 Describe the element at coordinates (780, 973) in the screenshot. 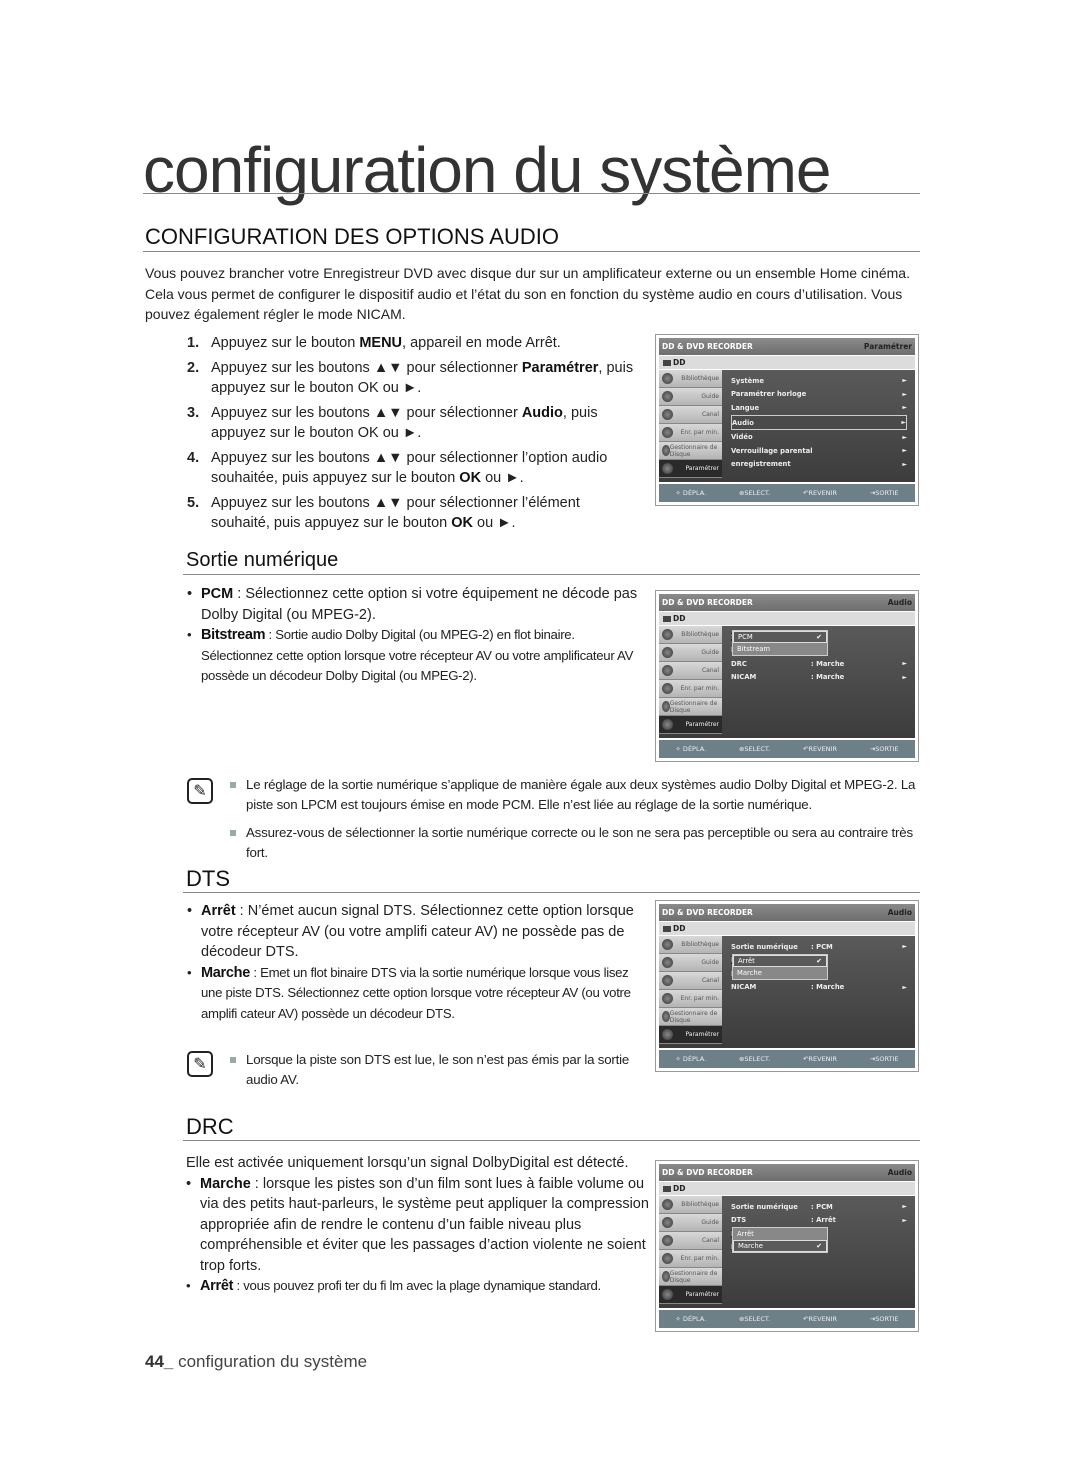

I see `osd-option: Marche` at that location.